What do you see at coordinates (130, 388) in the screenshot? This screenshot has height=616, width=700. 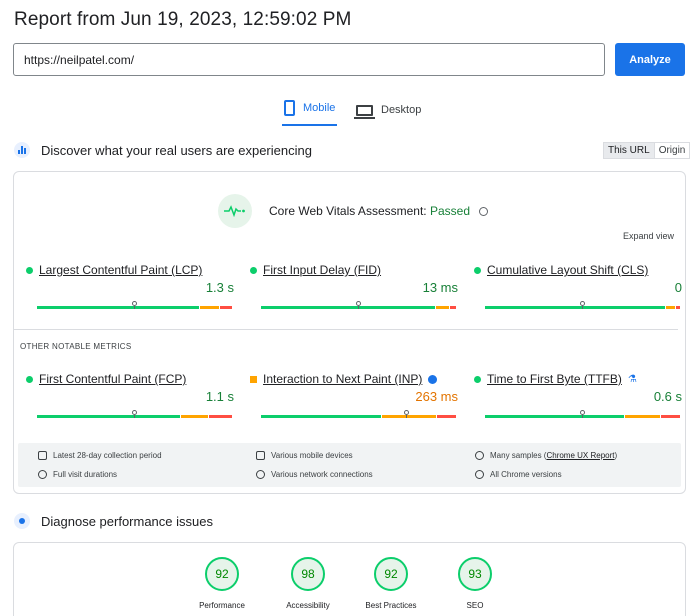 I see `metric-fcp: First Contentful Paint (FCP) 1.1 s` at bounding box center [130, 388].